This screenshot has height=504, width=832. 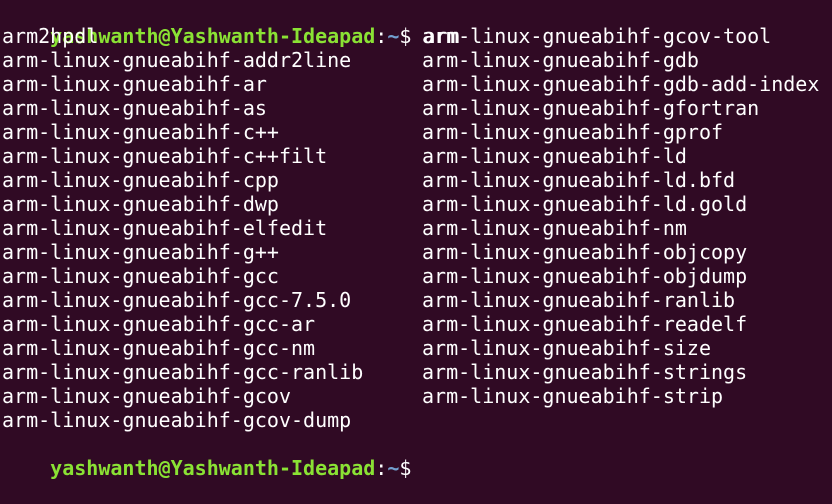 I want to click on completion-item: arm-linux-gnueabihf-objcopy, so click(x=585, y=252).